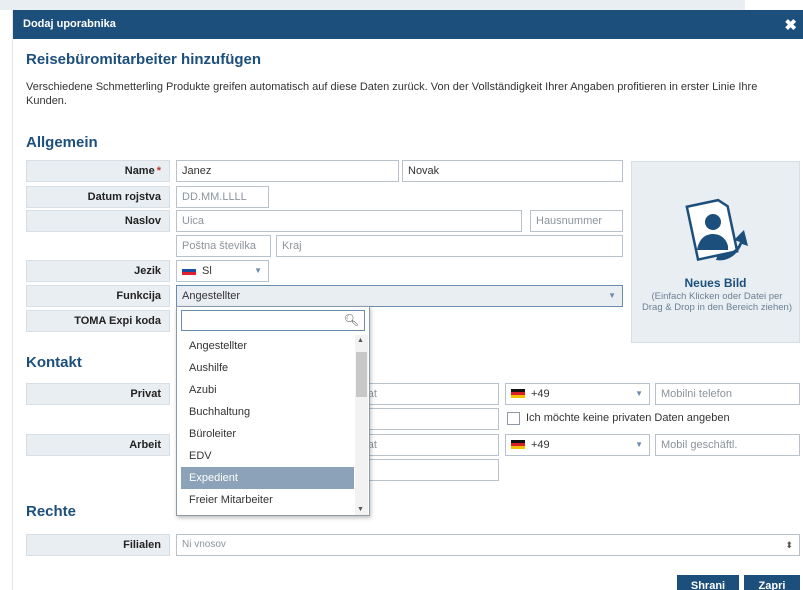 This screenshot has width=803, height=590. I want to click on dropdown-option: Buchhaltung, so click(267, 412).